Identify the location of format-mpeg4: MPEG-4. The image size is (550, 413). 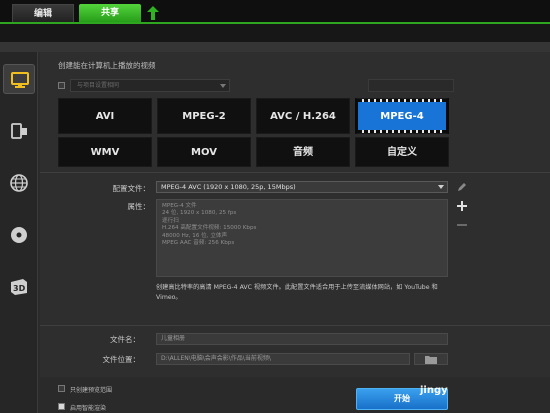
(402, 116).